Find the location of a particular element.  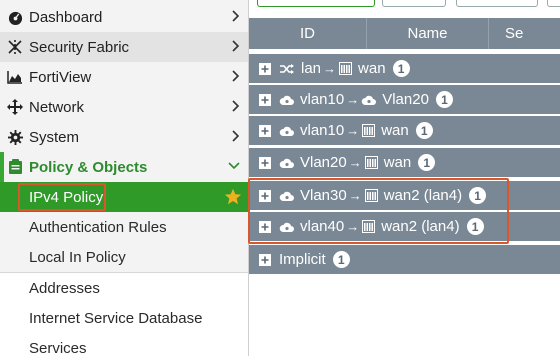

chevron-down-icon is located at coordinates (234, 166).